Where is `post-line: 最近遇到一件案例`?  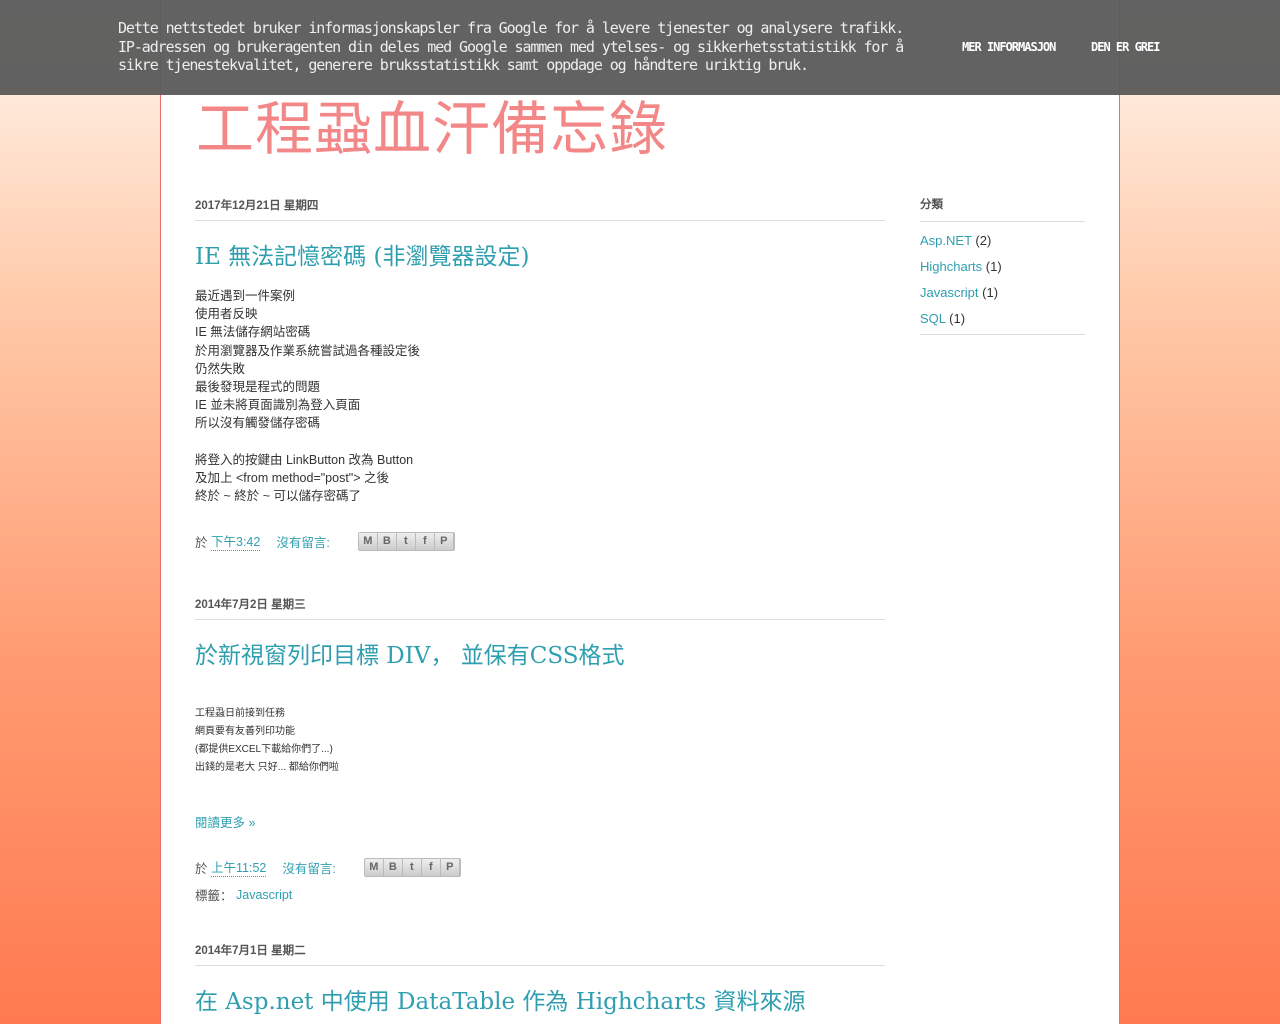 post-line: 最近遇到一件案例 is located at coordinates (245, 296).